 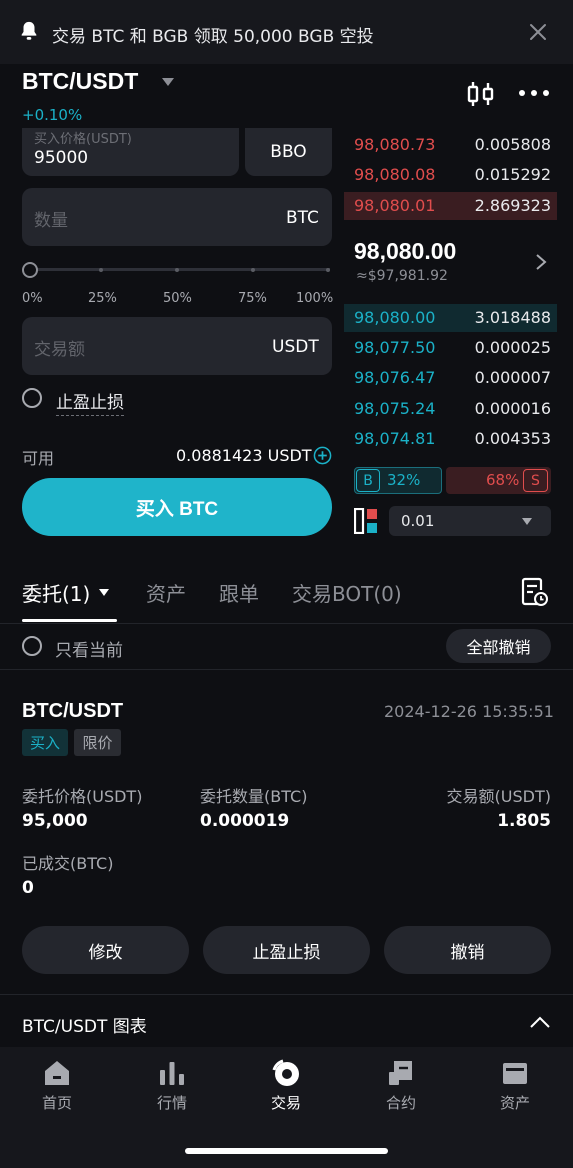 What do you see at coordinates (512, 317) in the screenshot?
I see `bid-qty: 3.018488` at bounding box center [512, 317].